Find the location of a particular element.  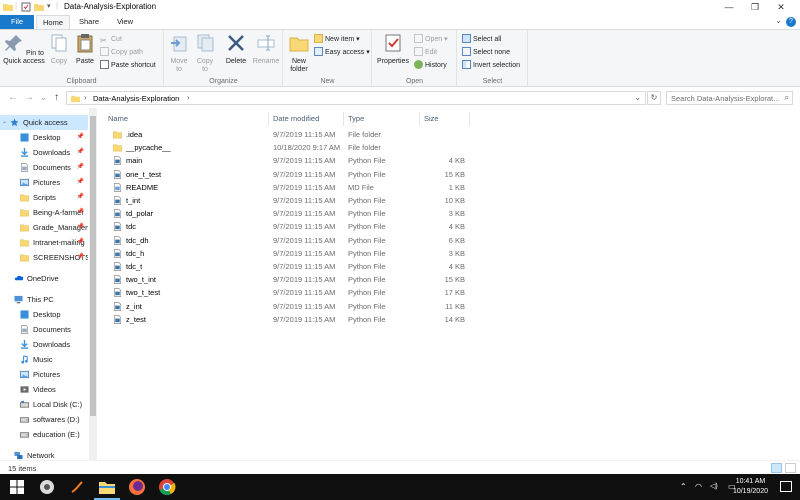

address-dropdown-icon: ⌄ is located at coordinates (637, 97).